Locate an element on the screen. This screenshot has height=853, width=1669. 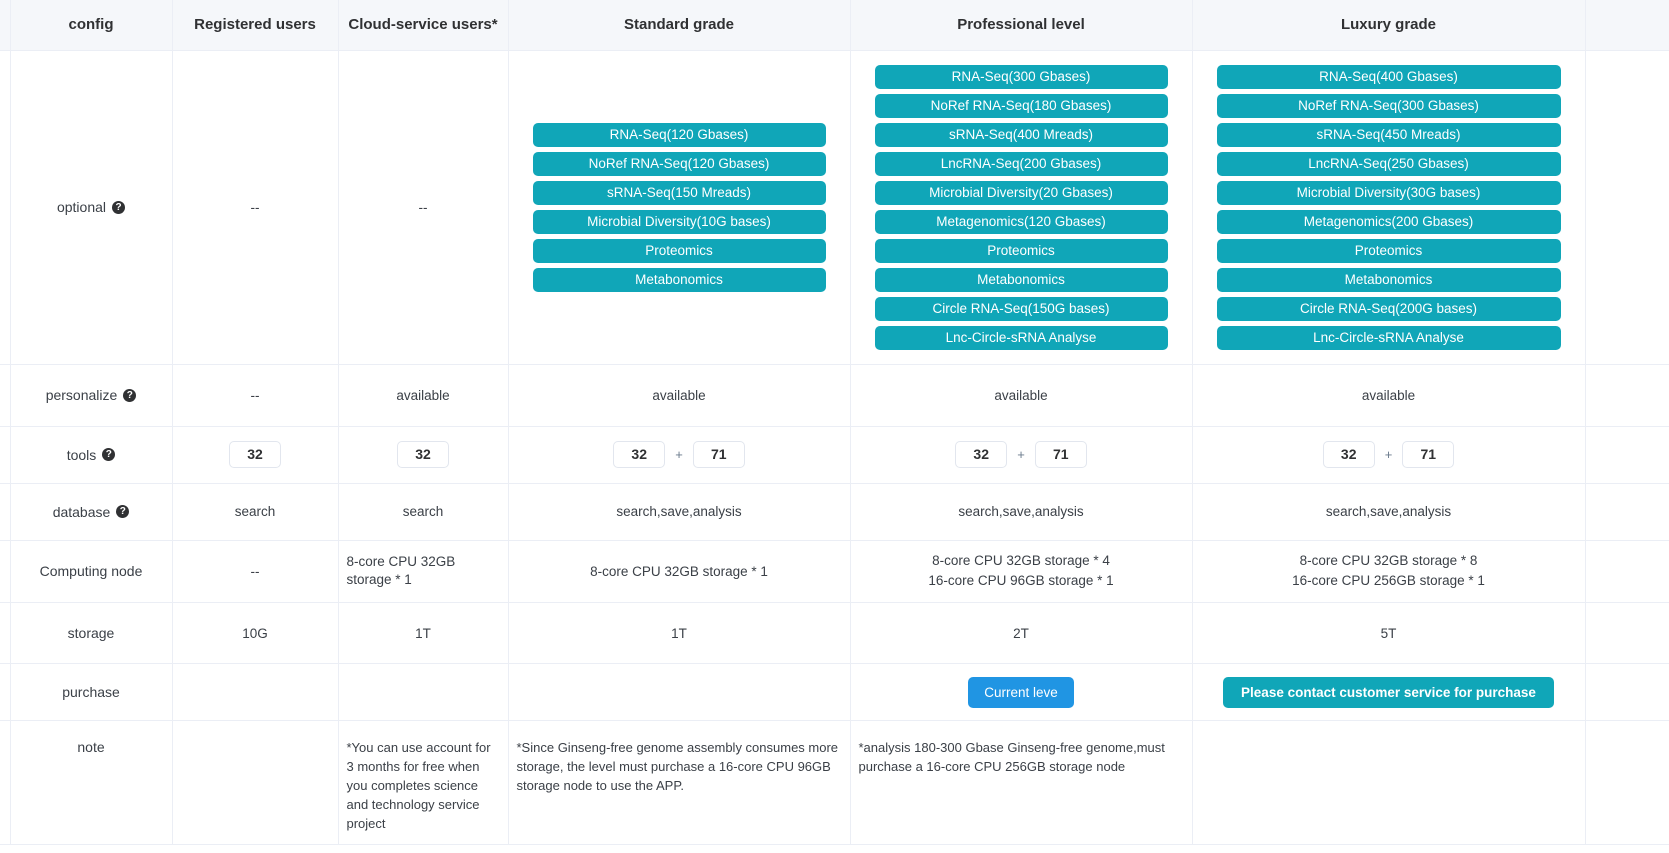
row-label-tools: tools? is located at coordinates (91, 455).